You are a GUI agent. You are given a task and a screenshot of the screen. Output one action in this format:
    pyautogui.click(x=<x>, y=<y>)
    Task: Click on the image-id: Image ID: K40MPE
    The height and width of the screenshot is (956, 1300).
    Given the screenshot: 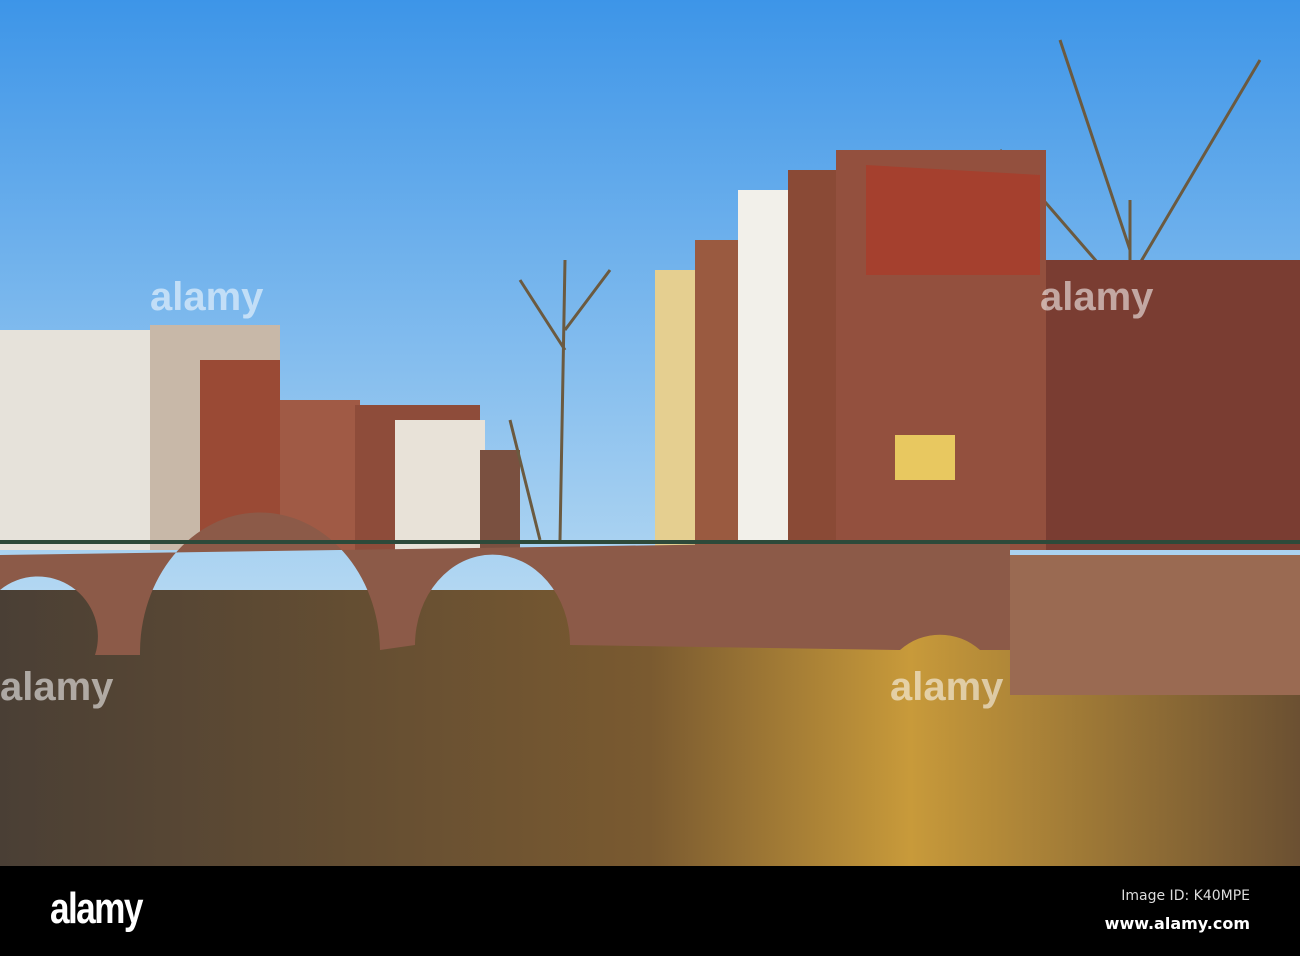 What is the action you would take?
    pyautogui.click(x=1185, y=896)
    